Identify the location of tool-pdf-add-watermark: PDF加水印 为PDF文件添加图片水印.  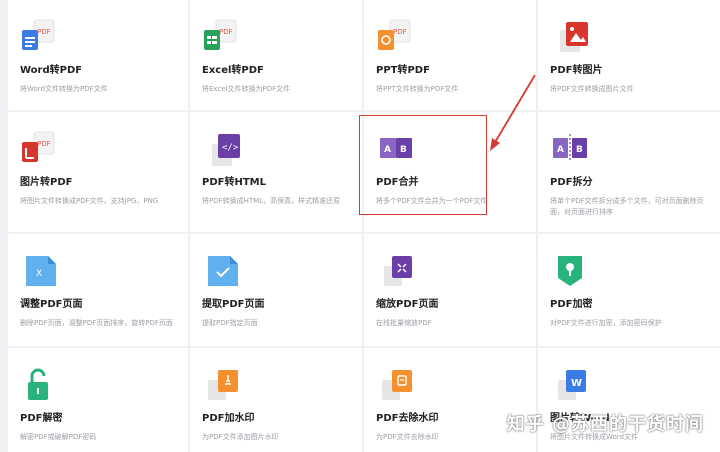
(276, 400).